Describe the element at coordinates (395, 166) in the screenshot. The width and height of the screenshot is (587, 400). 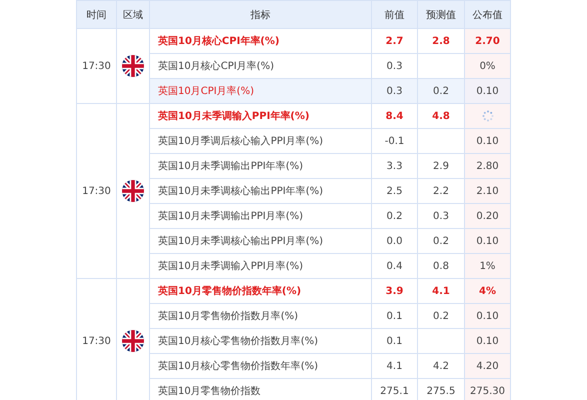
I see `previous-value-cell: 3.3` at that location.